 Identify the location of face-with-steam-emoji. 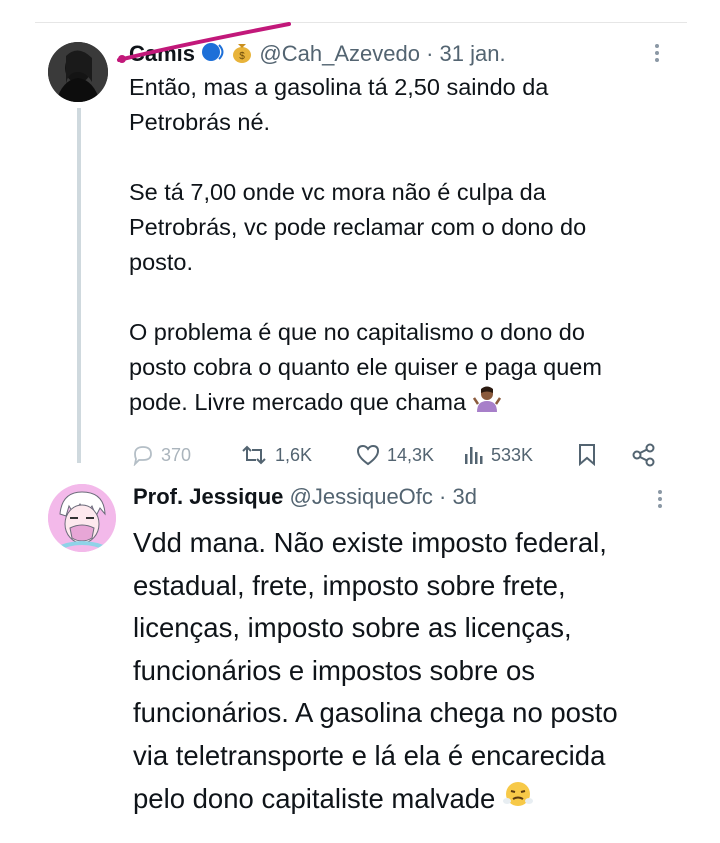
(517, 800).